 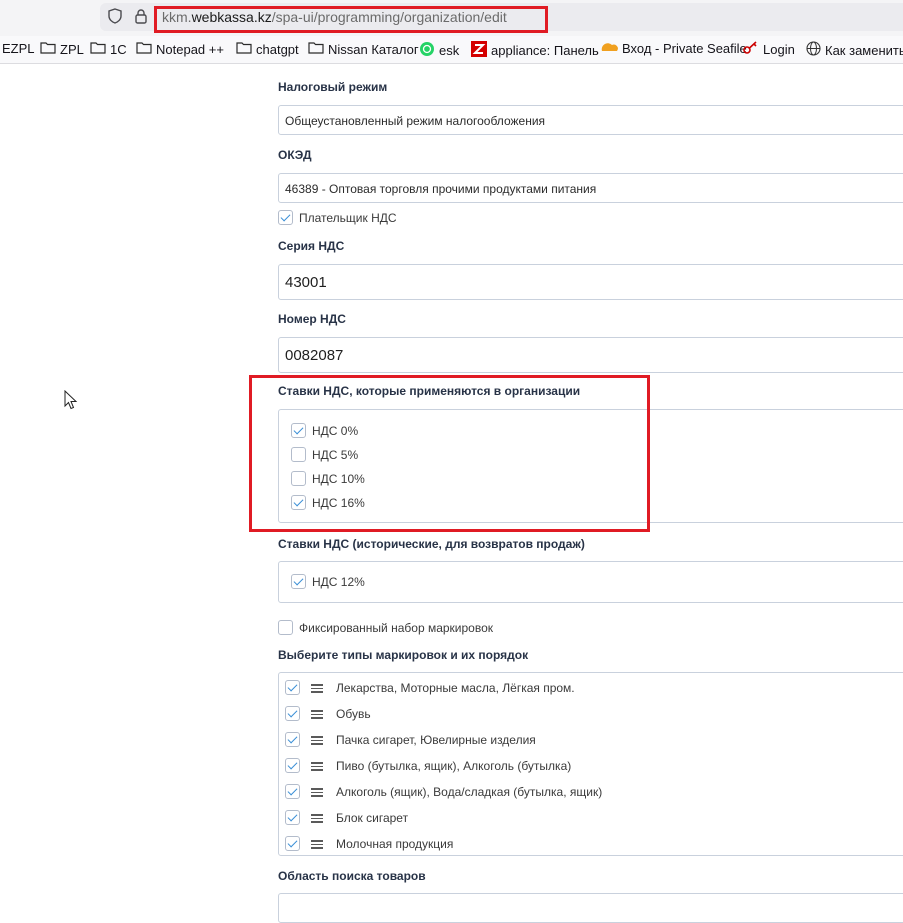 What do you see at coordinates (455, 688) in the screenshot?
I see `marking-type-label: Лекарства, Моторные масла, Лёгкая пром.` at bounding box center [455, 688].